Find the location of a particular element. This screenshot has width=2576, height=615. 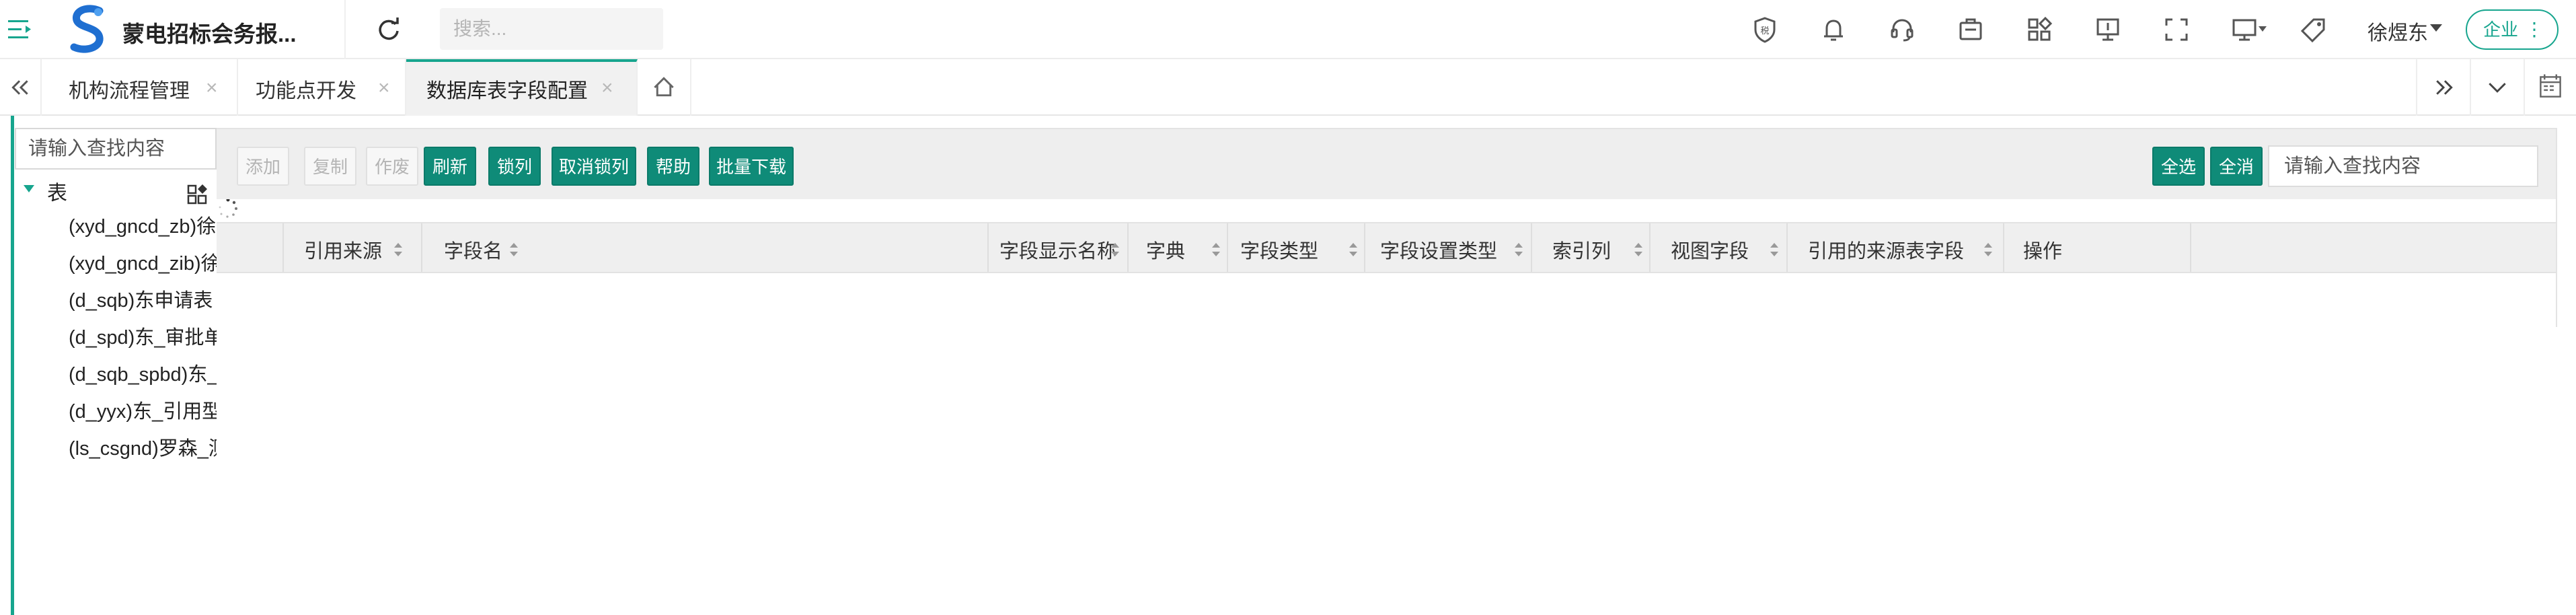

tree-item: (d_sqb_spbd)东_审批 is located at coordinates (143, 375).